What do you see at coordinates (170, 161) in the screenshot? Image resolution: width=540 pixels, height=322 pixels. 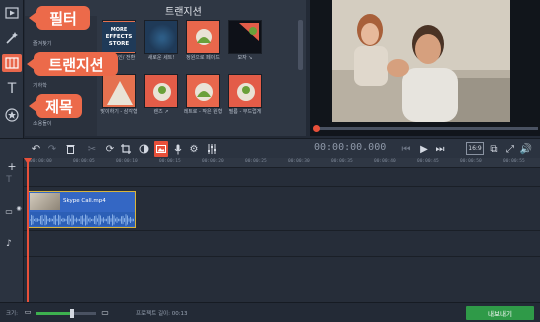 I see `ruler-tick: 00:00:15` at bounding box center [170, 161].